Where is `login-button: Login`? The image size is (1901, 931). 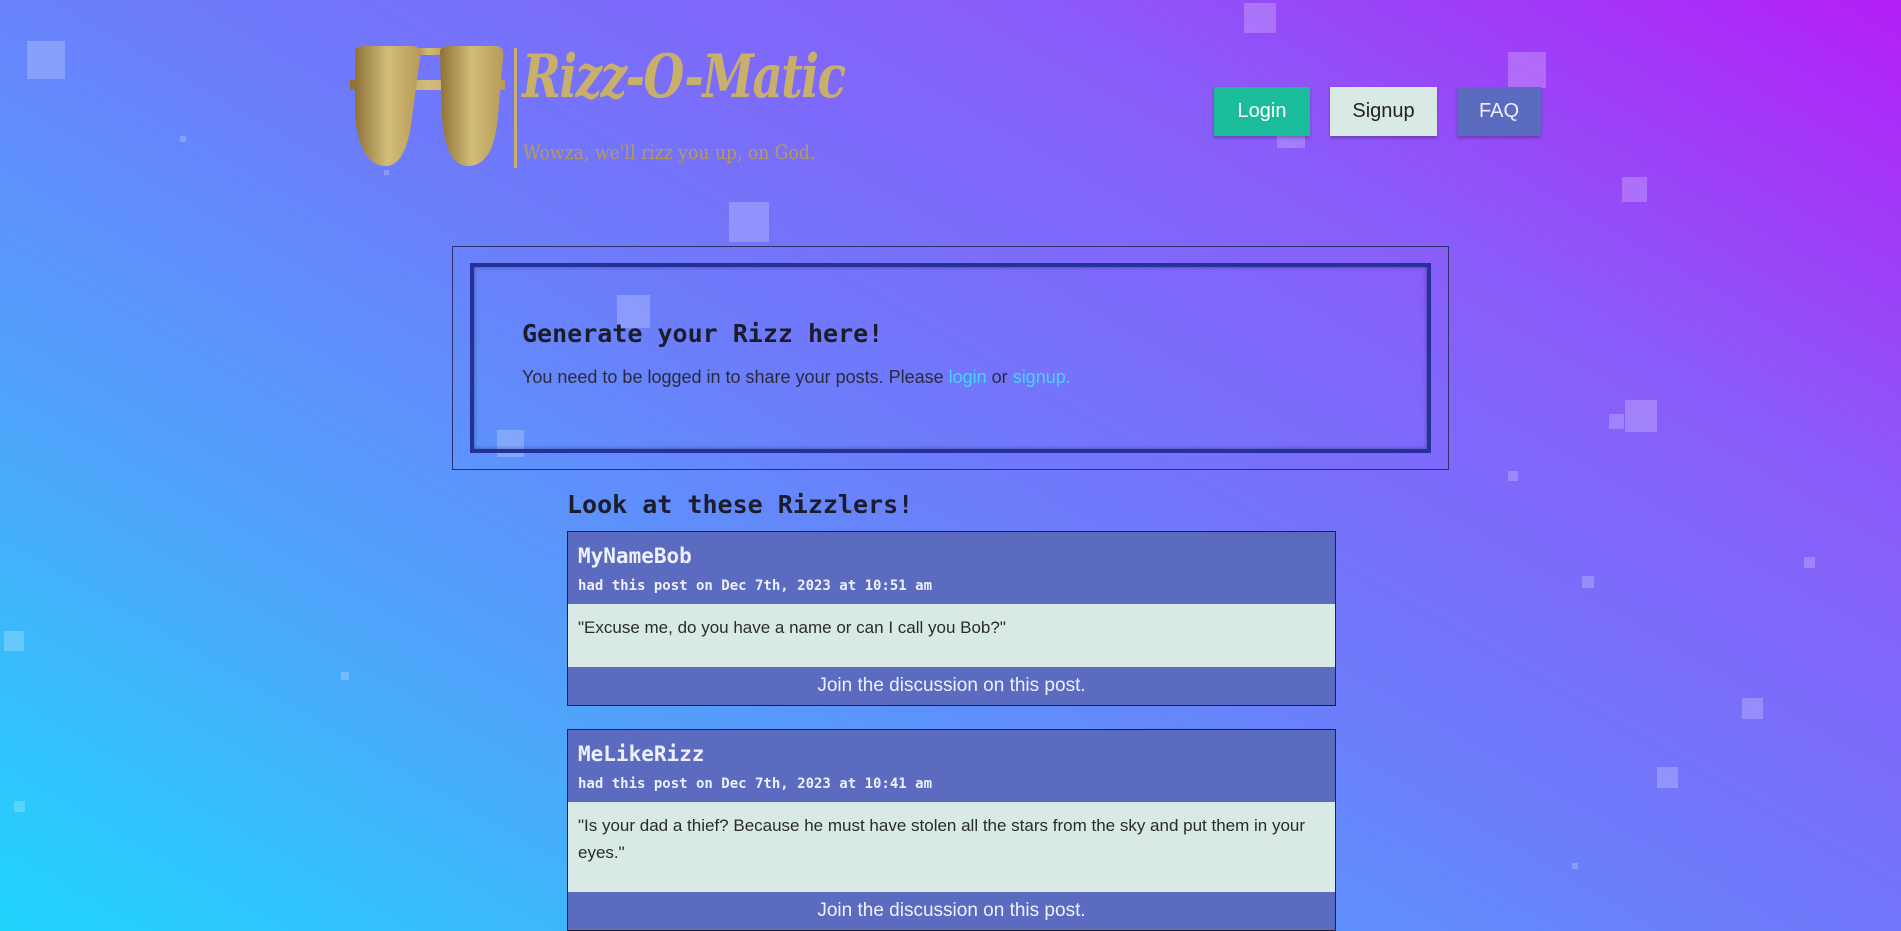 login-button: Login is located at coordinates (1262, 111).